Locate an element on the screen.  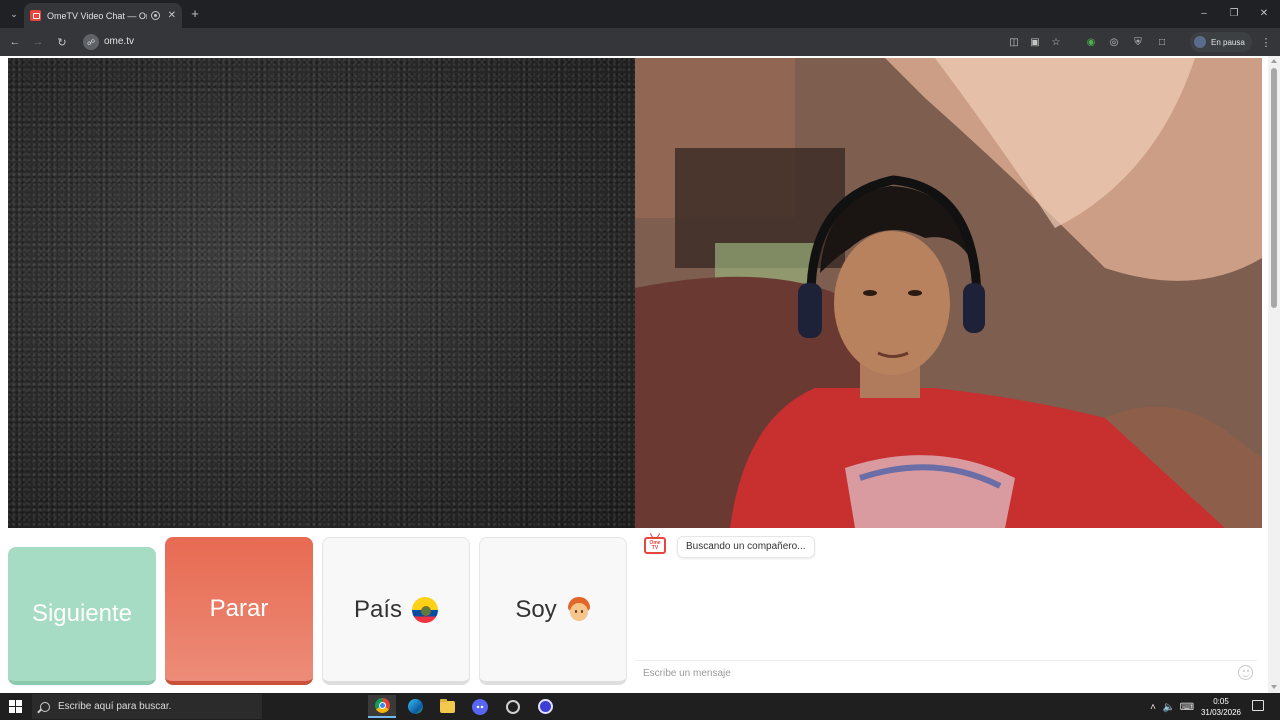
gender-button: Soy is located at coordinates (553, 611).